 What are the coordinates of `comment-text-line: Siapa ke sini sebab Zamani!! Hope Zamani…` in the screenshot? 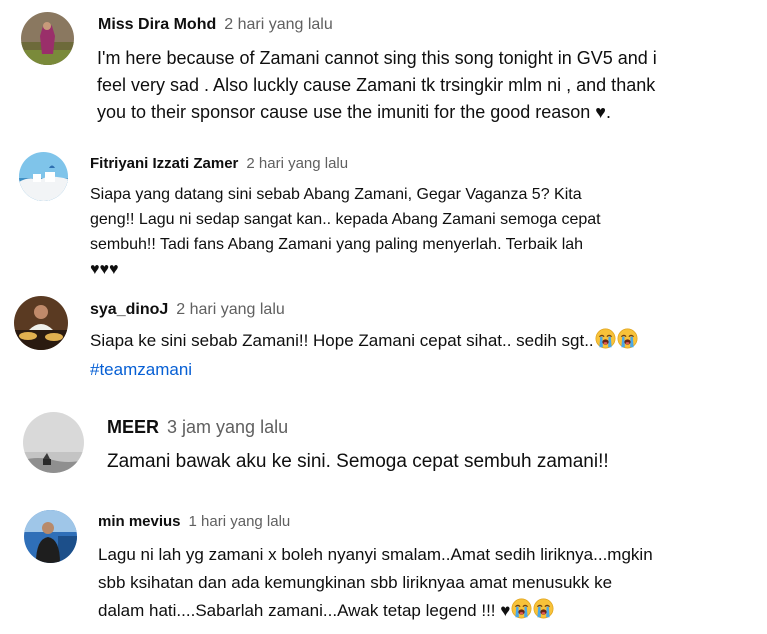 It's located at (364, 340).